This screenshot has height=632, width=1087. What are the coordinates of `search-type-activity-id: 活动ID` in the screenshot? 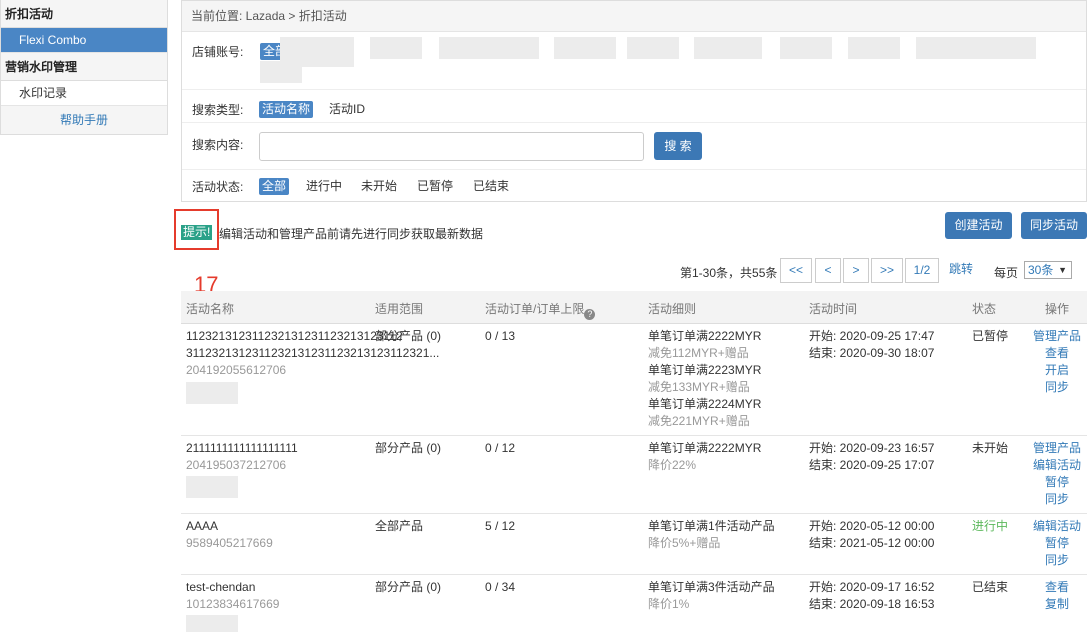 It's located at (347, 109).